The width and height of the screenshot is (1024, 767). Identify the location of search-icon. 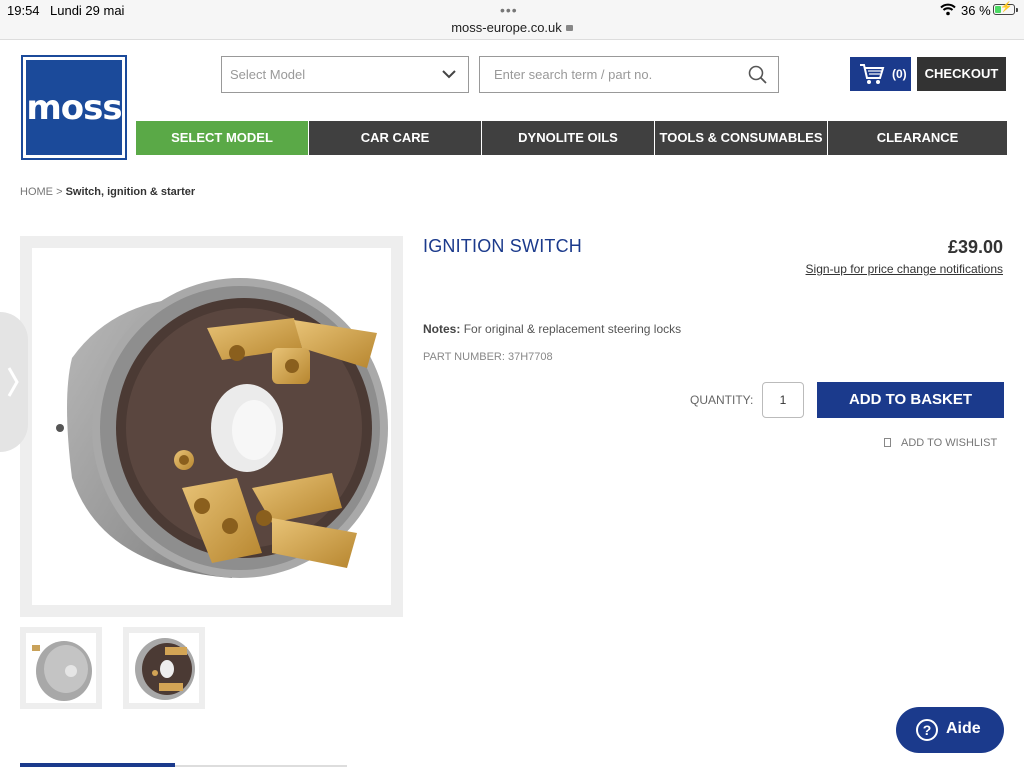
(758, 75).